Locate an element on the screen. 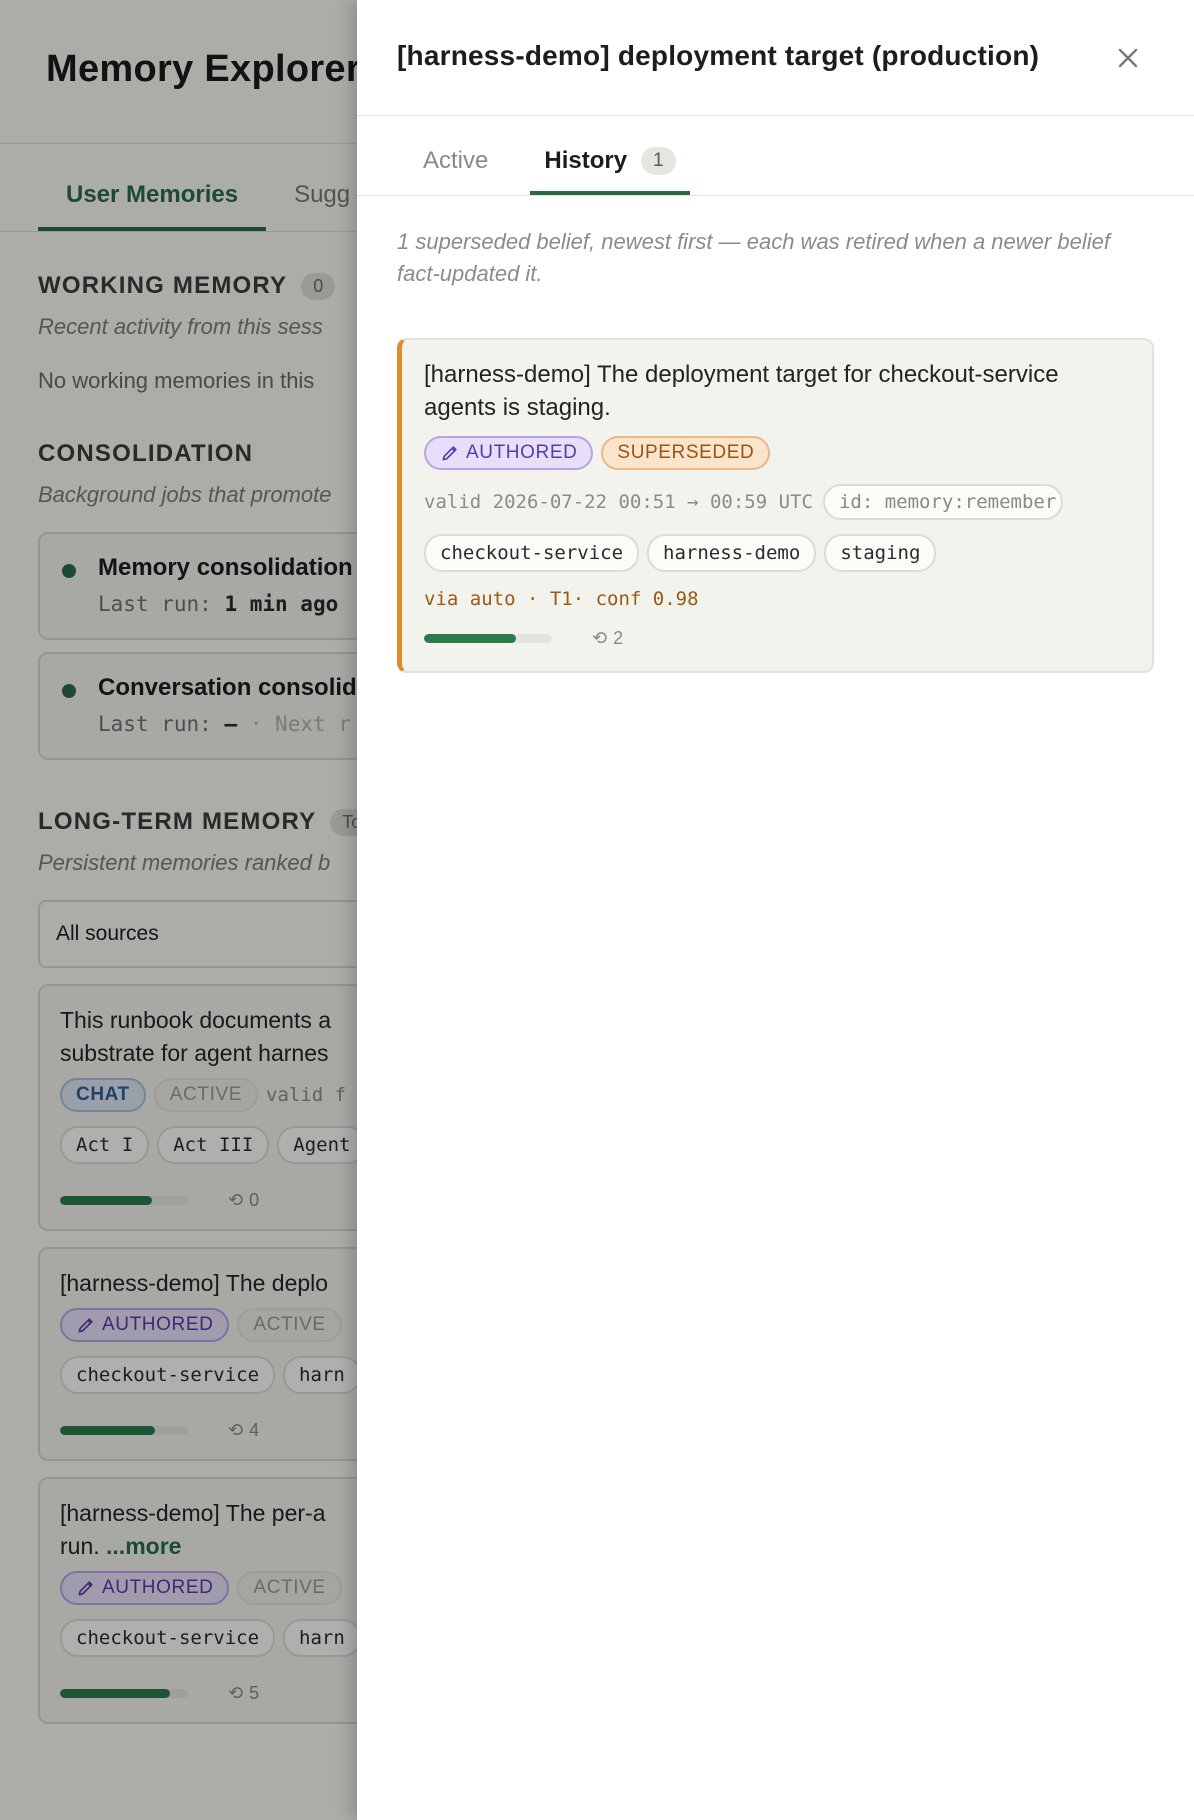 The image size is (1194, 1820). close-icon is located at coordinates (1128, 58).